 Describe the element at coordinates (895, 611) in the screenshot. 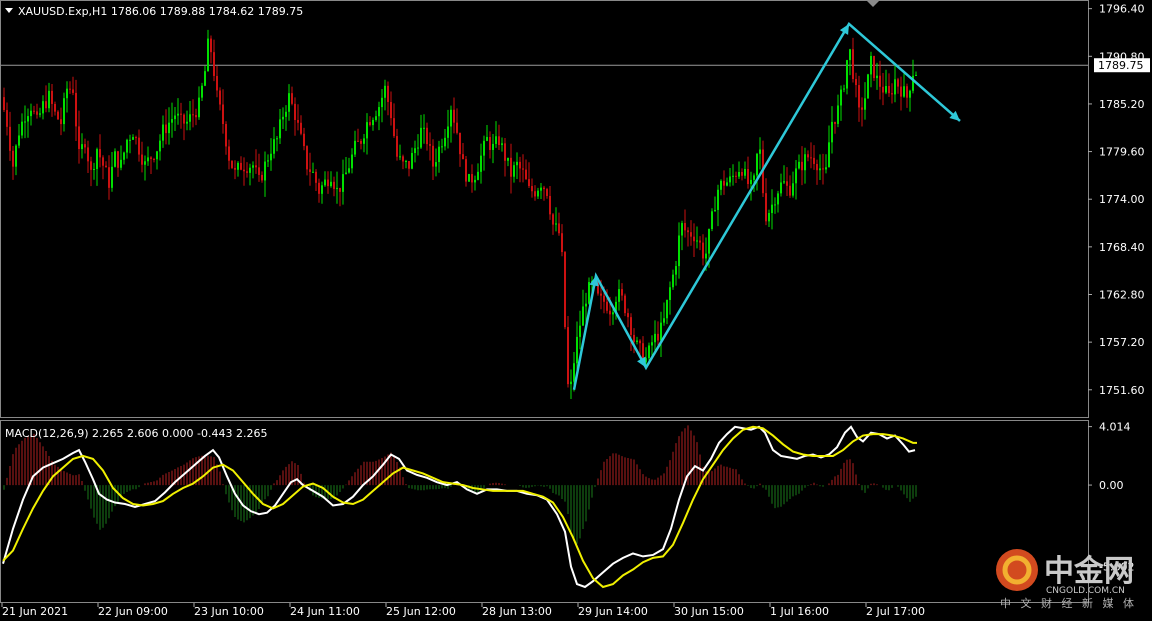

I see `time-tick-label: 2 Jul 17:00` at that location.